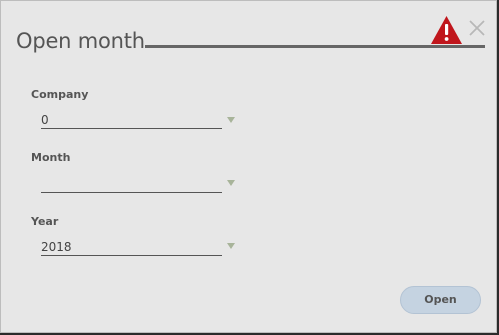 The width and height of the screenshot is (499, 335). I want to click on month-select, so click(131, 184).